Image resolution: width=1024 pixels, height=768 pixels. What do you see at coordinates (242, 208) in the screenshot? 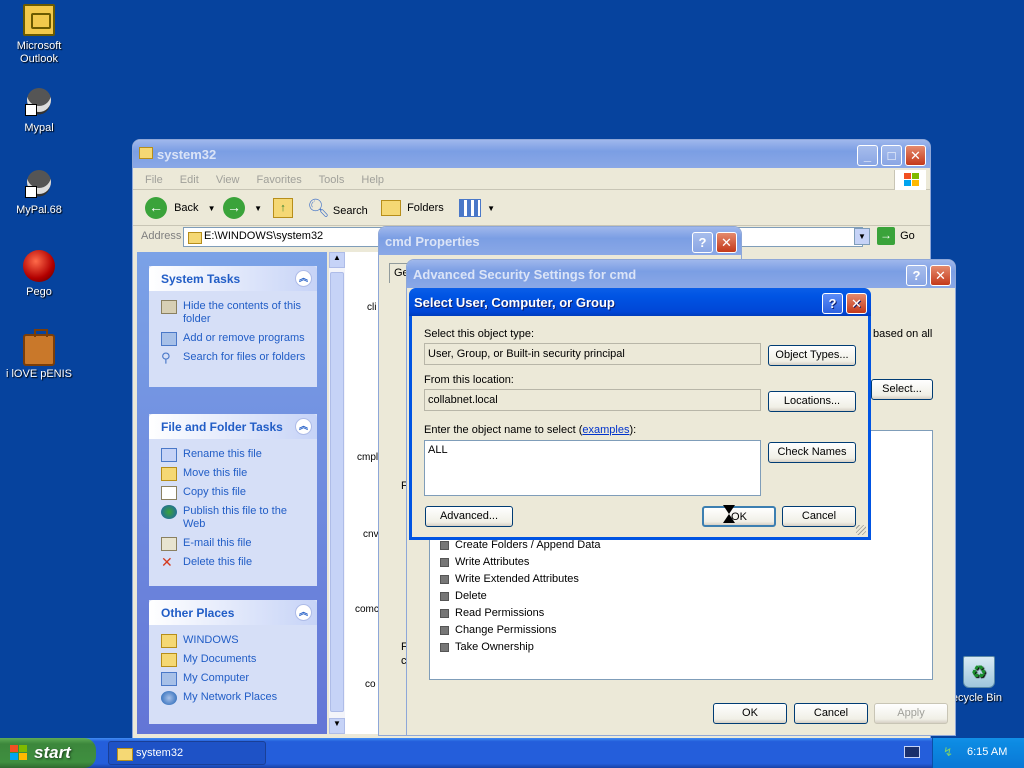
I see `forward-button: → ▼` at bounding box center [242, 208].